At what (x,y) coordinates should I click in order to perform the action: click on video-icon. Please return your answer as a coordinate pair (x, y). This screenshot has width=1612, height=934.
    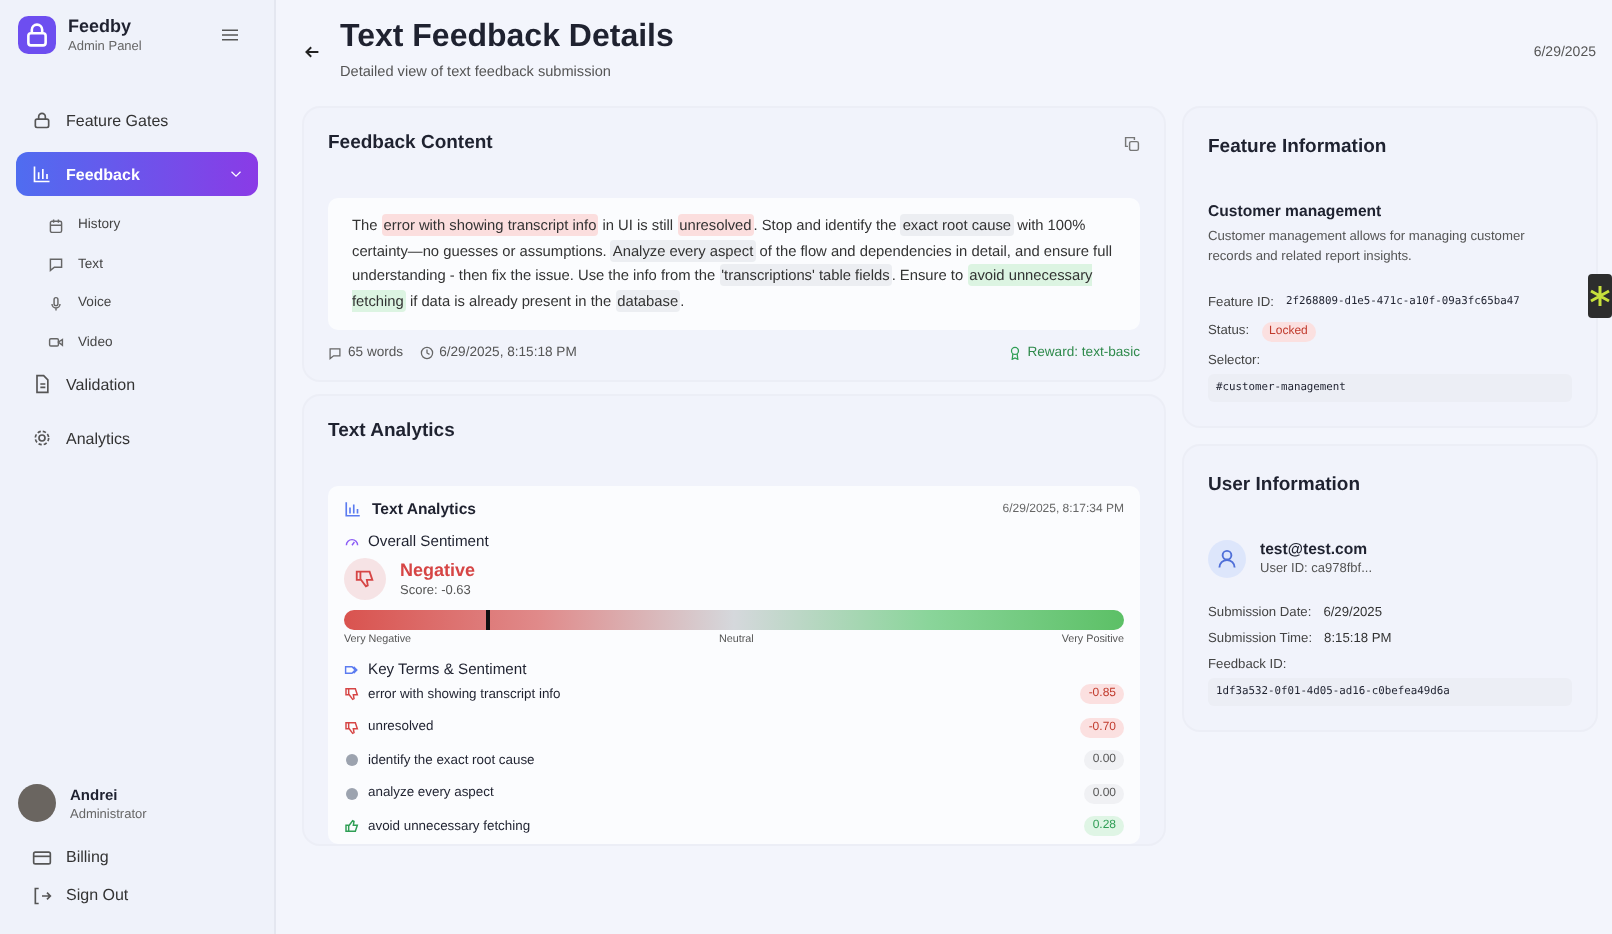
    Looking at the image, I should click on (56, 342).